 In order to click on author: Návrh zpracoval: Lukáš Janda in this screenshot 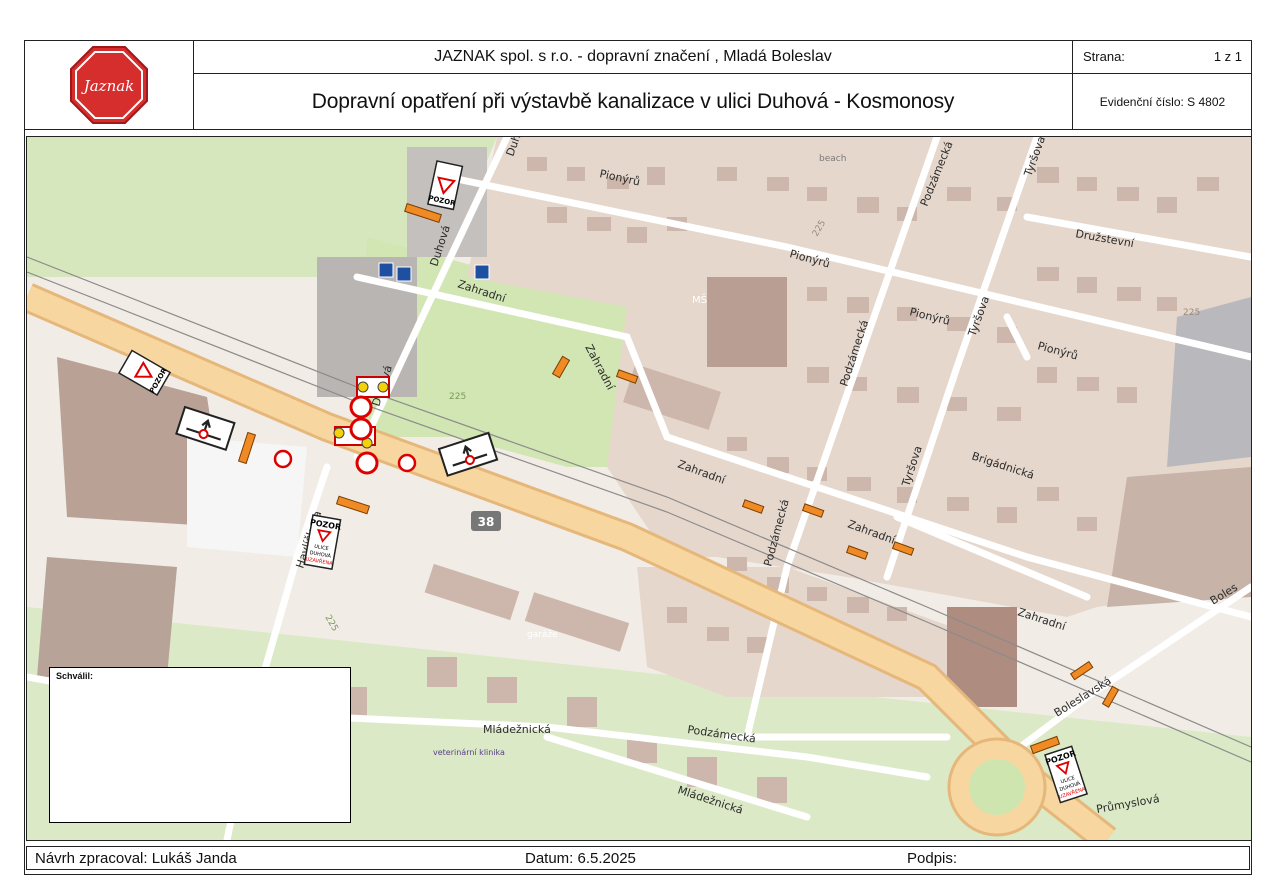, I will do `click(136, 858)`.